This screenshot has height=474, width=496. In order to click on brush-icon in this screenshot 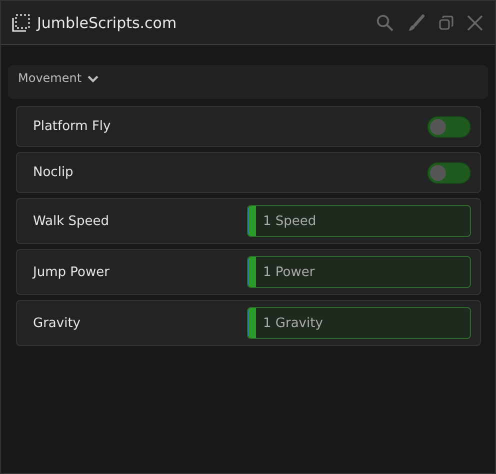, I will do `click(416, 23)`.